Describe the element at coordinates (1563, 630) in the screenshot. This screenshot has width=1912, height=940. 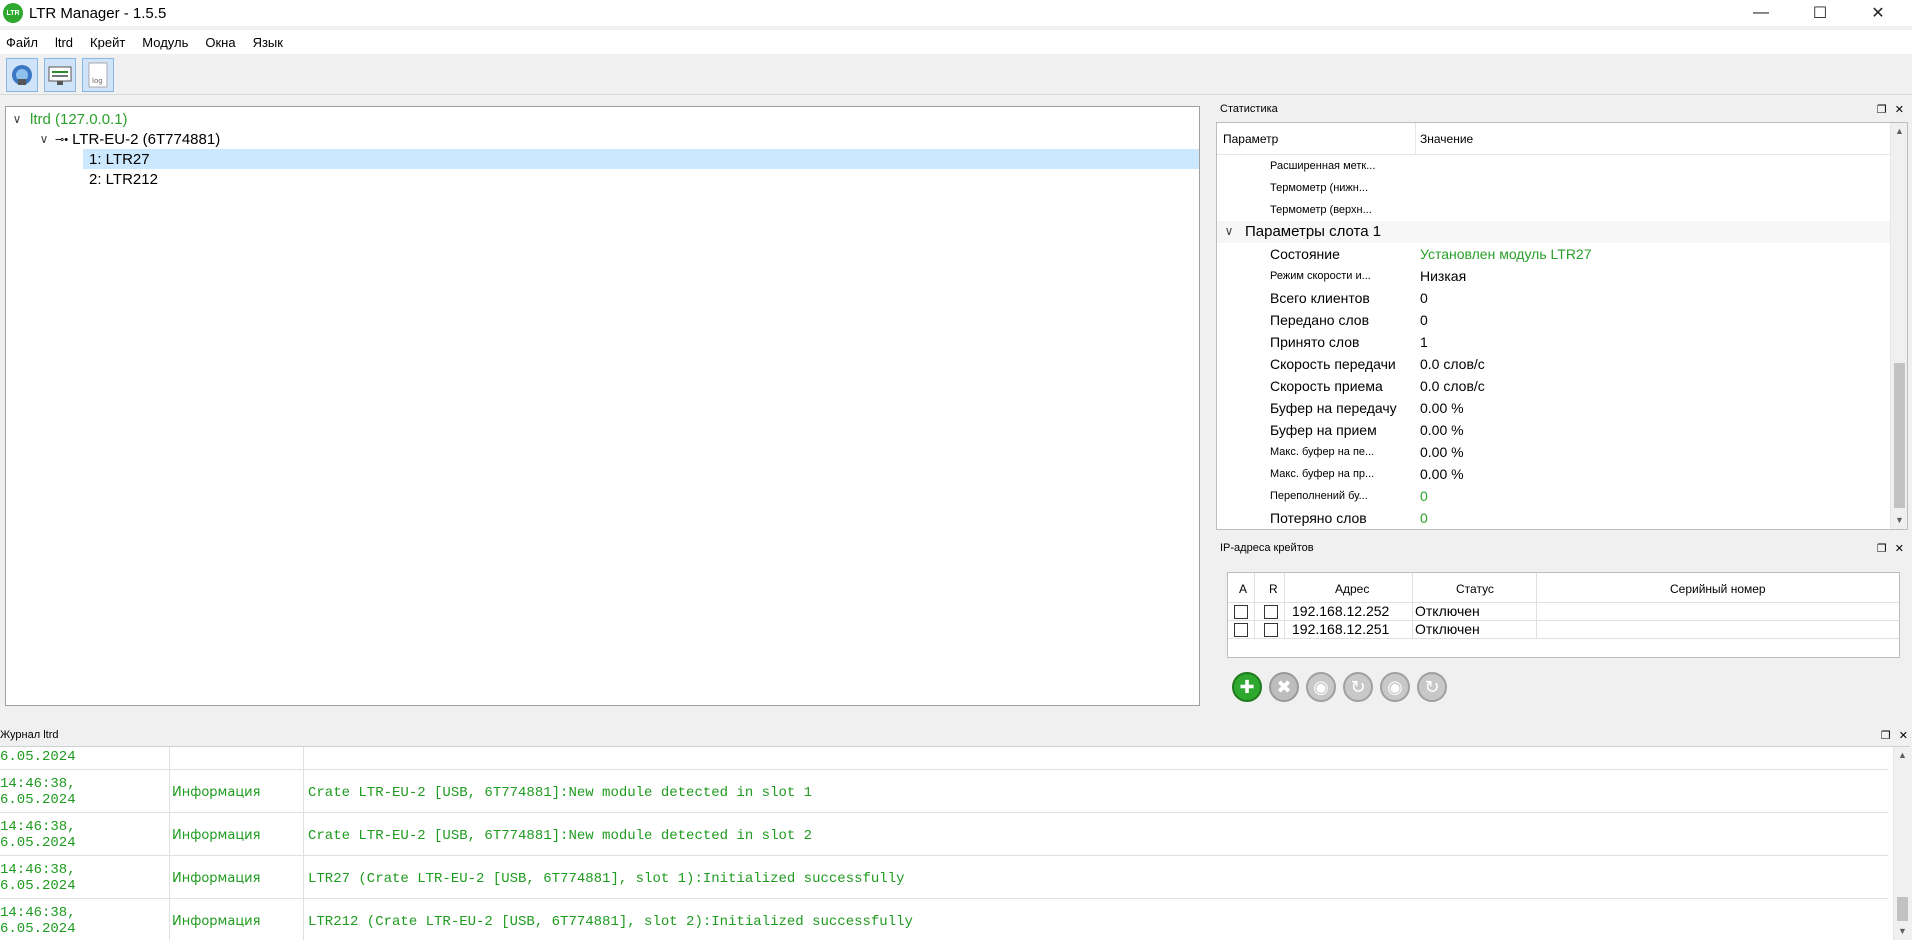
I see `ip-row: 192.168.12.251 Отключен` at that location.